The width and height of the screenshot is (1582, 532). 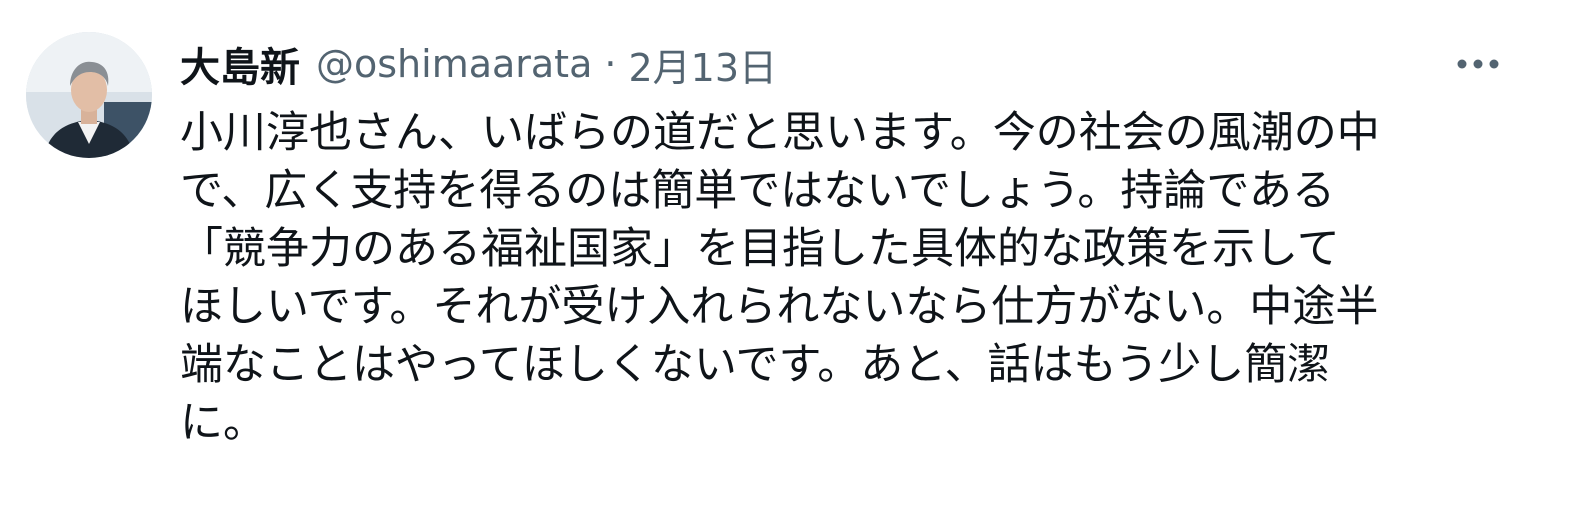 I want to click on tweet-date: 2月13日, so click(x=702, y=64).